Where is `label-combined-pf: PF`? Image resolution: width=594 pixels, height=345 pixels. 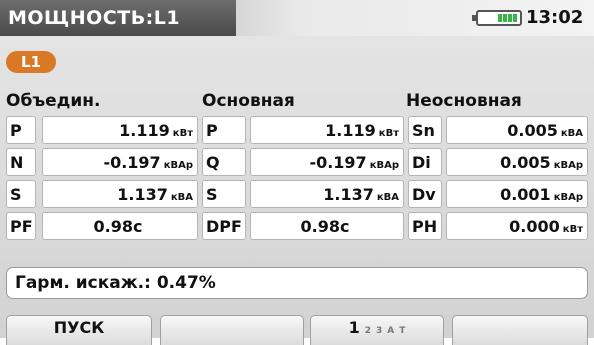 label-combined-pf: PF is located at coordinates (21, 226).